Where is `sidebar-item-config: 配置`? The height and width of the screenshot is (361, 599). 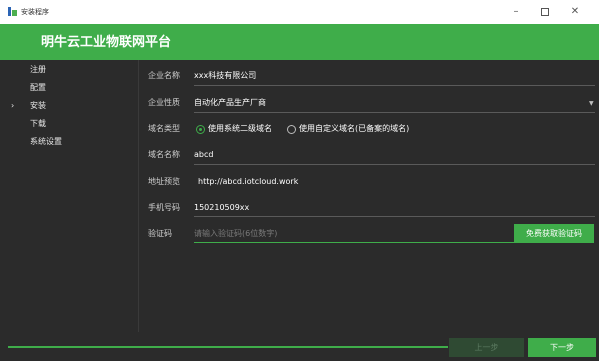
sidebar-item-config: 配置 is located at coordinates (38, 88).